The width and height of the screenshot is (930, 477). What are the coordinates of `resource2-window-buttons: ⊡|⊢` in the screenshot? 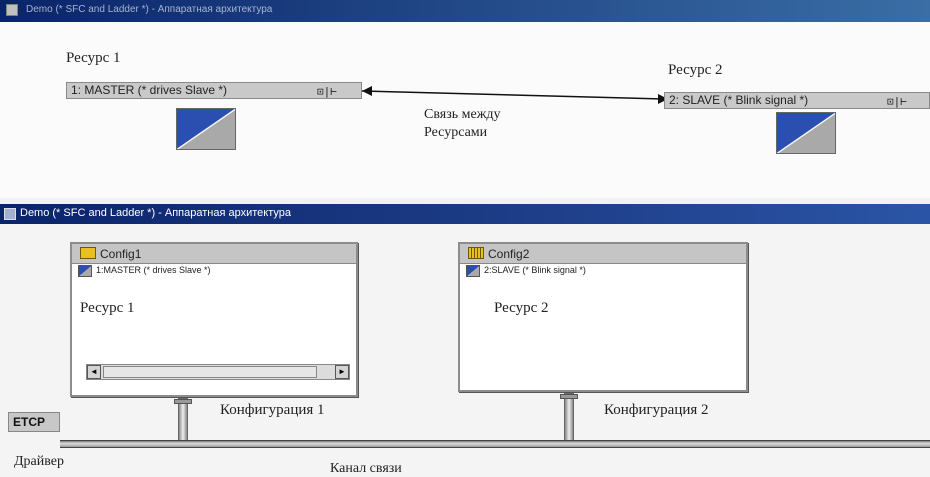 It's located at (897, 101).